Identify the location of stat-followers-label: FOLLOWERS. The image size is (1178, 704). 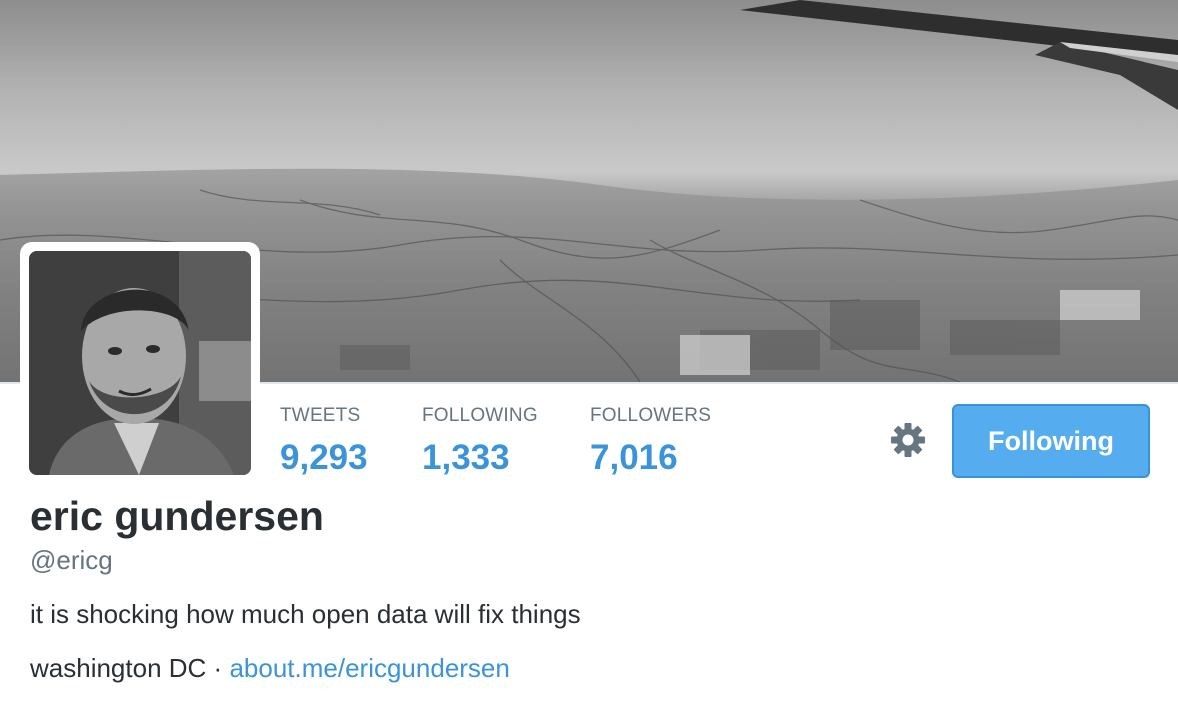
(651, 415).